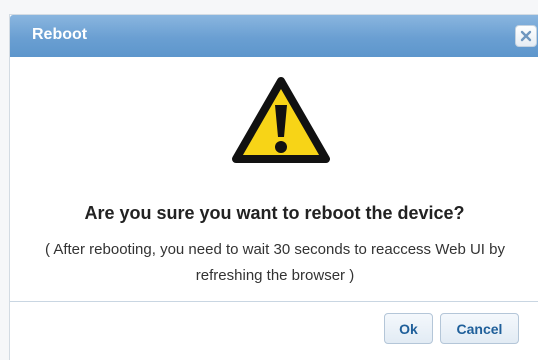  I want to click on footer-divider, so click(274, 301).